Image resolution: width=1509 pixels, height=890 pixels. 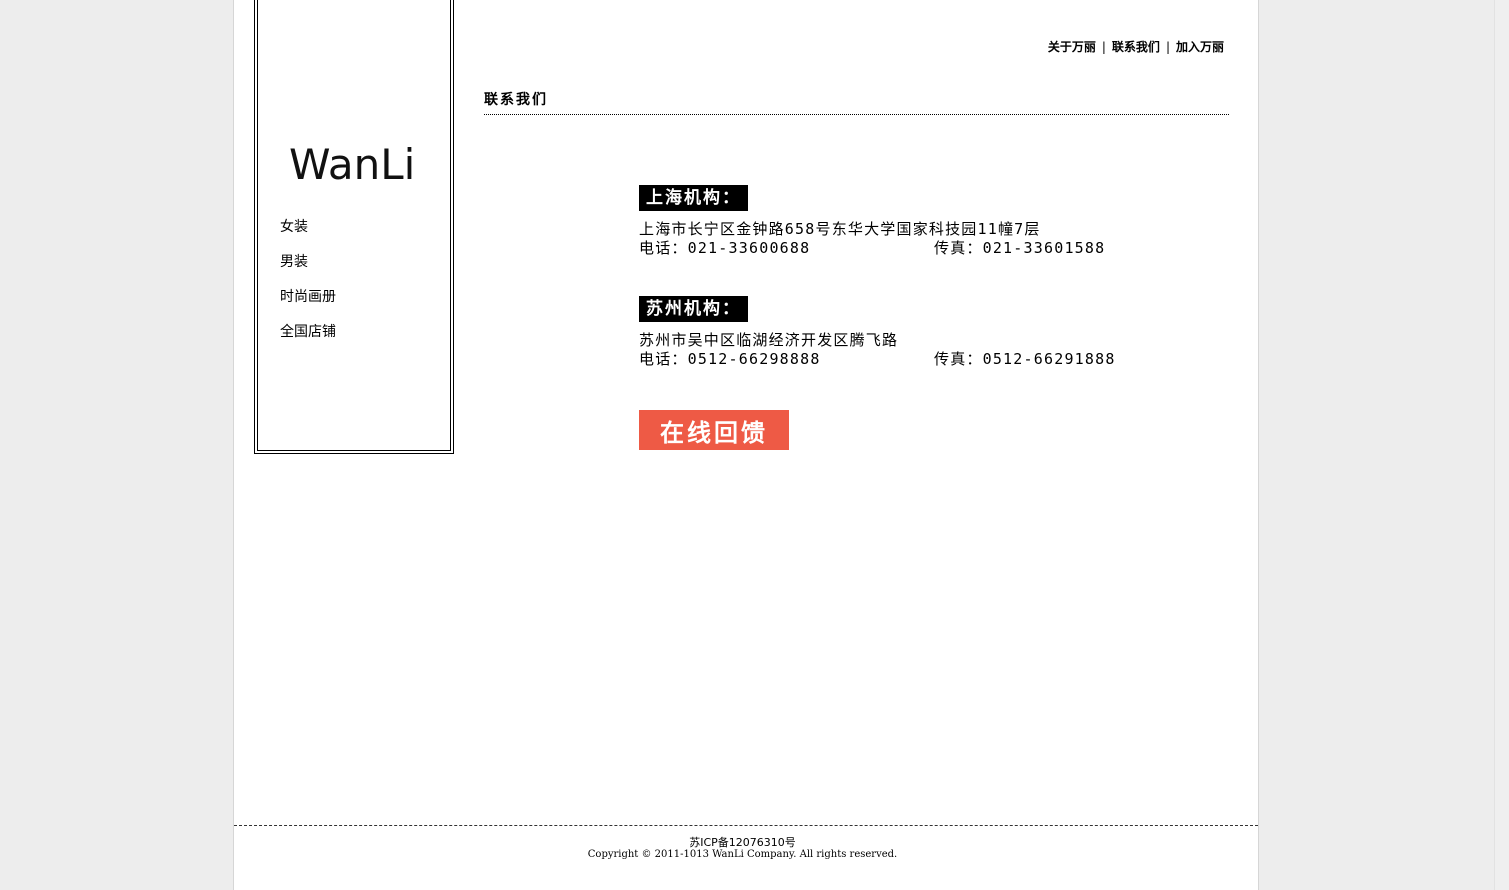 I want to click on top-nav: 关于万丽 | 联系我们 | 加入万丽, so click(x=1136, y=46).